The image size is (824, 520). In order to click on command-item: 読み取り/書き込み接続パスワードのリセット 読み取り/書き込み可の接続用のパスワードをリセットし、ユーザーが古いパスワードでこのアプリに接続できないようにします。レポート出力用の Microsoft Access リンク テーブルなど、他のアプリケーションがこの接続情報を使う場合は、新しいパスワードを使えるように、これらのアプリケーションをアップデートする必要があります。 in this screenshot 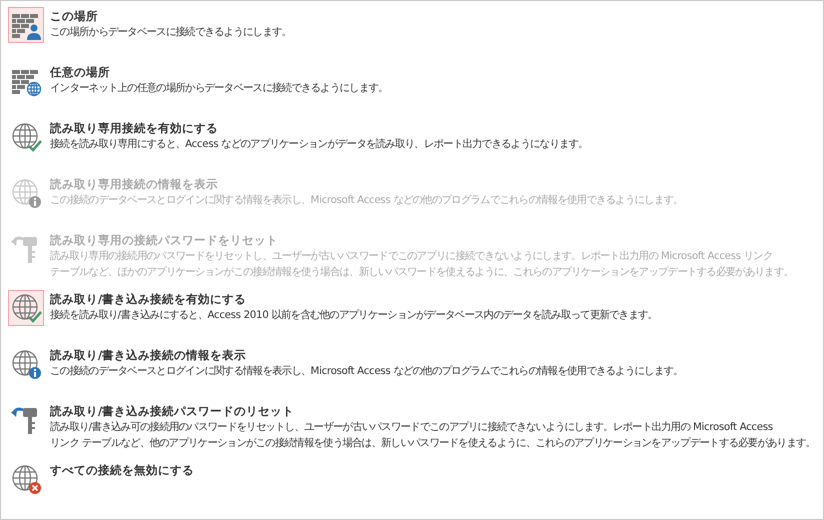, I will do `click(414, 426)`.